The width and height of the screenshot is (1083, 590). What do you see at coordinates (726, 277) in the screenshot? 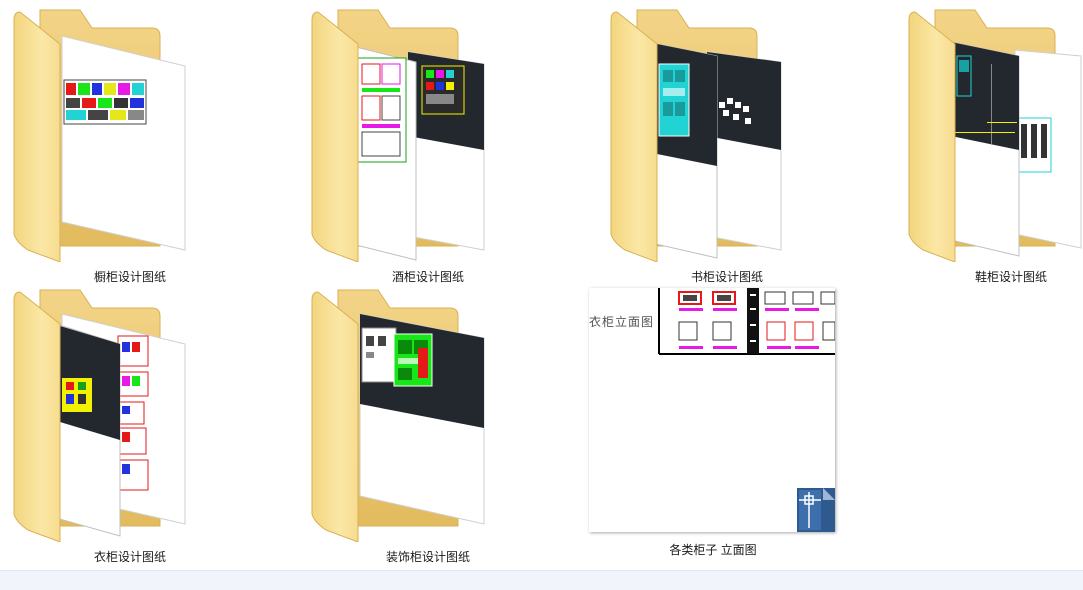
I see `folder-name: 书柜设计图纸` at bounding box center [726, 277].